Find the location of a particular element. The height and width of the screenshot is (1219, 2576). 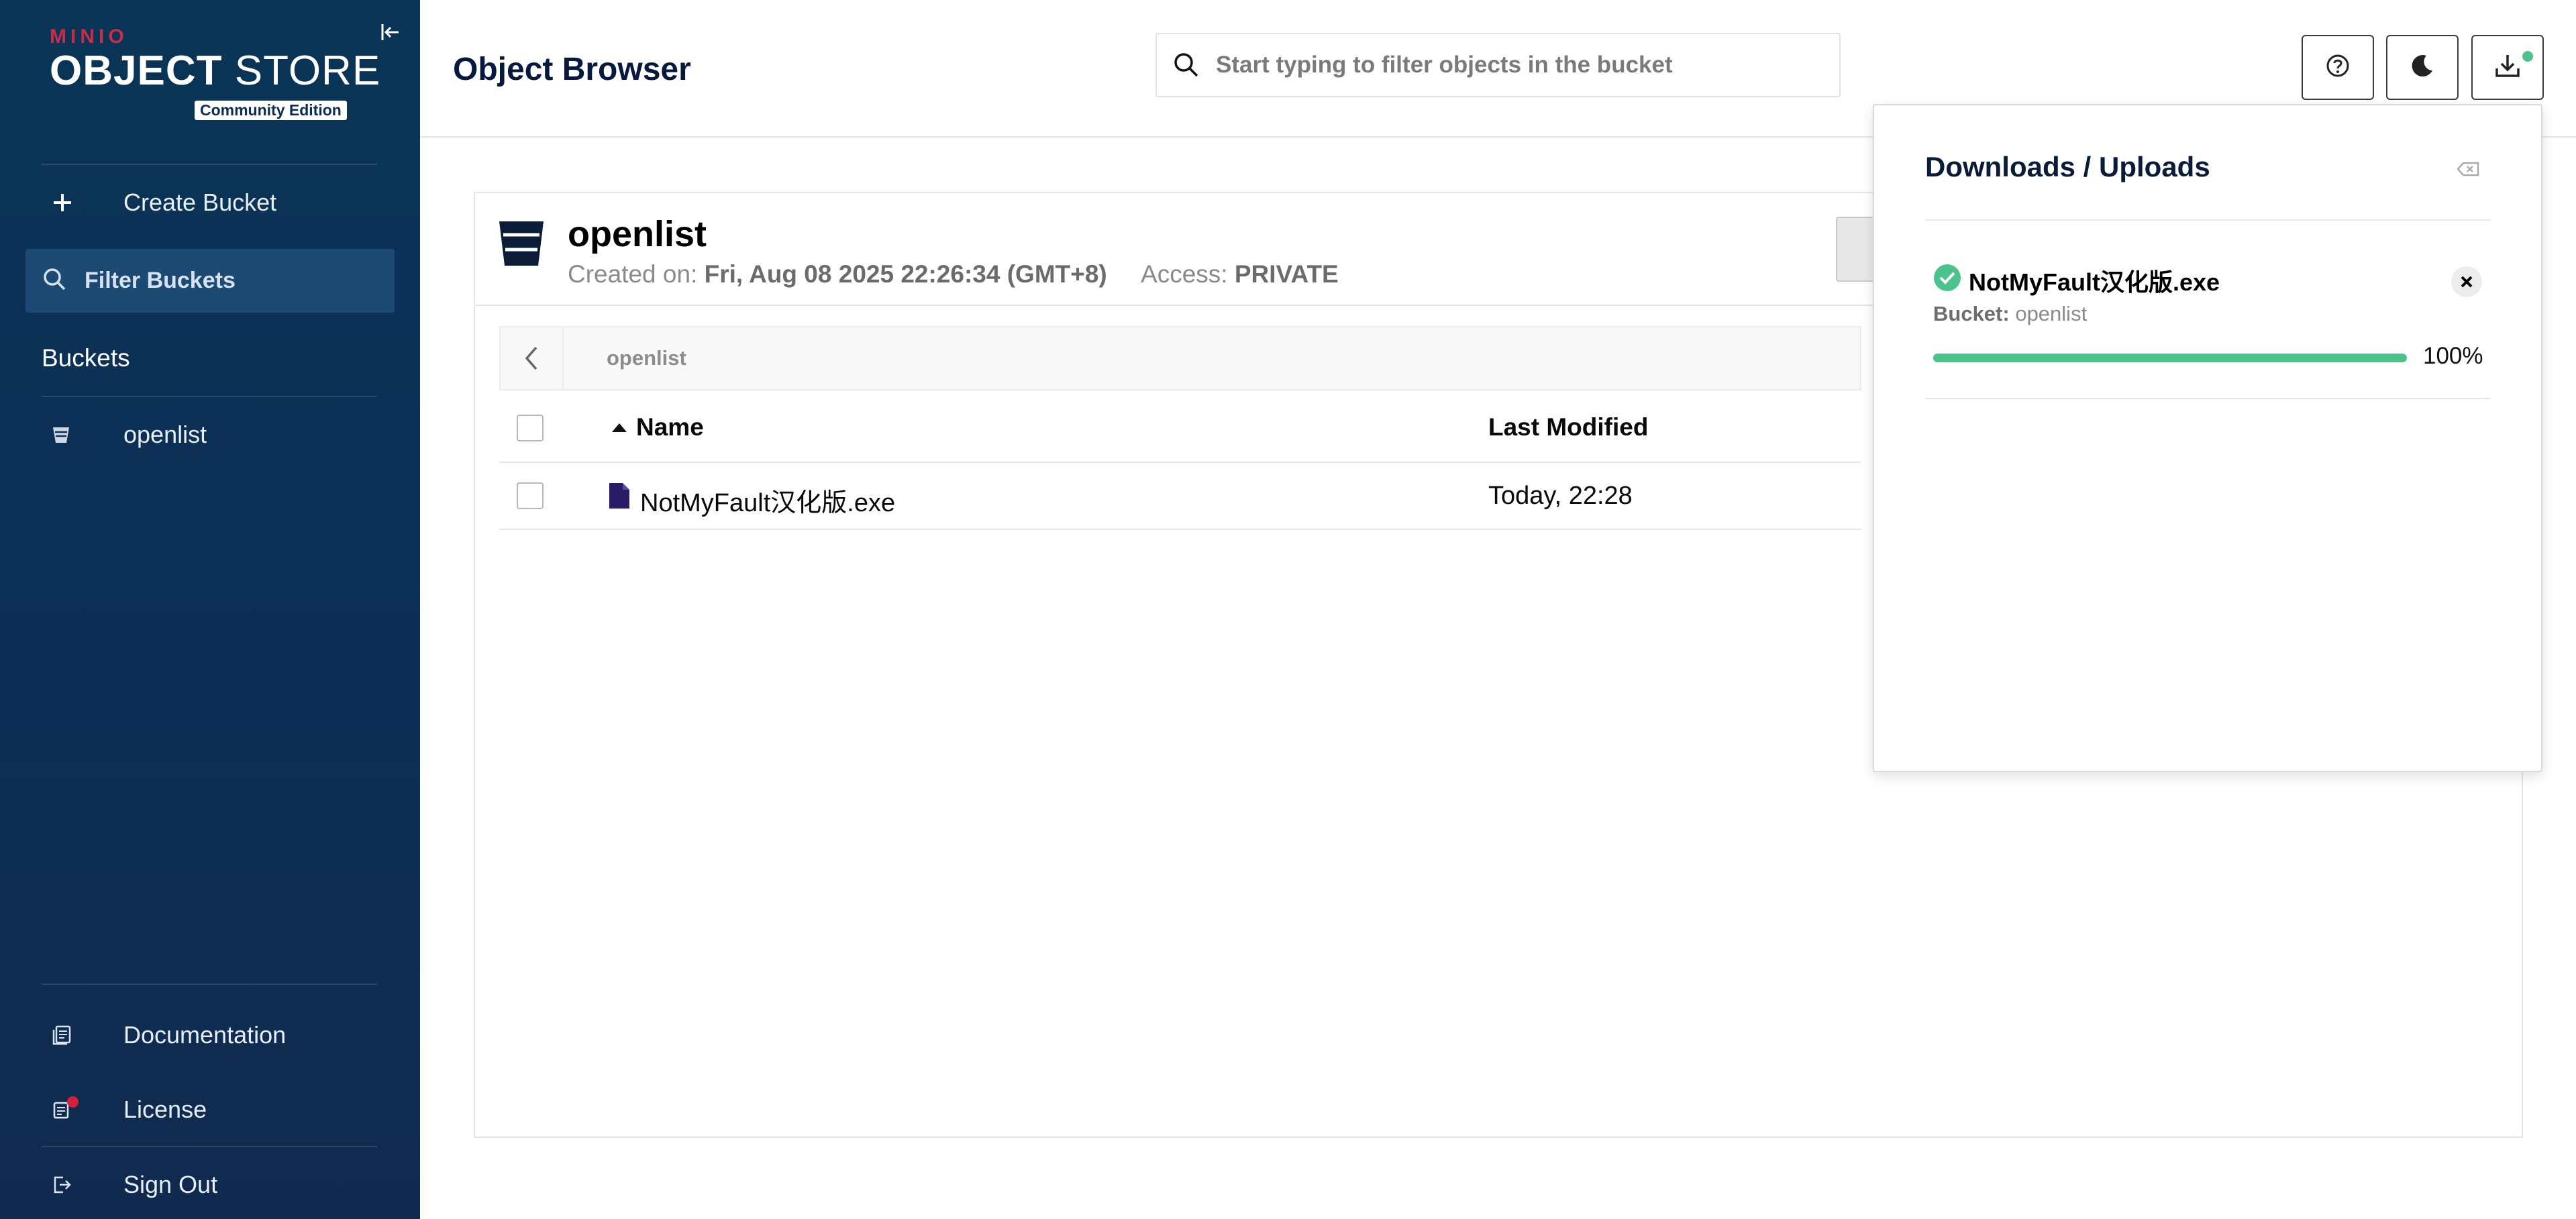

check-circle-icon is located at coordinates (1947, 278).